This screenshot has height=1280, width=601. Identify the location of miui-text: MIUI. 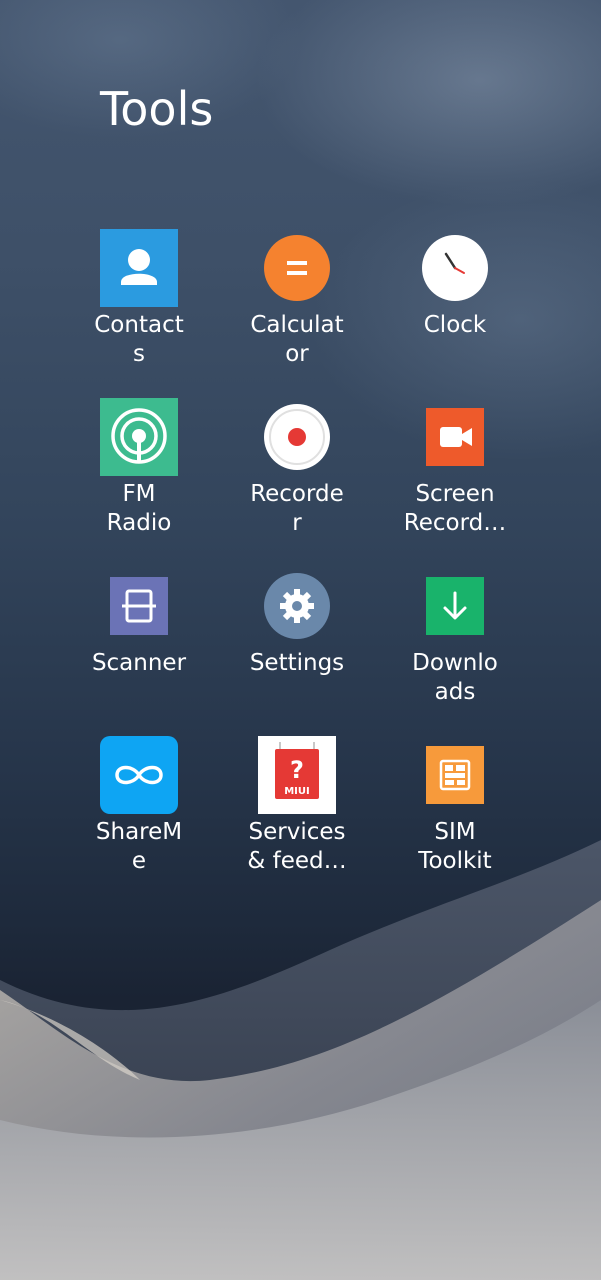
(297, 791).